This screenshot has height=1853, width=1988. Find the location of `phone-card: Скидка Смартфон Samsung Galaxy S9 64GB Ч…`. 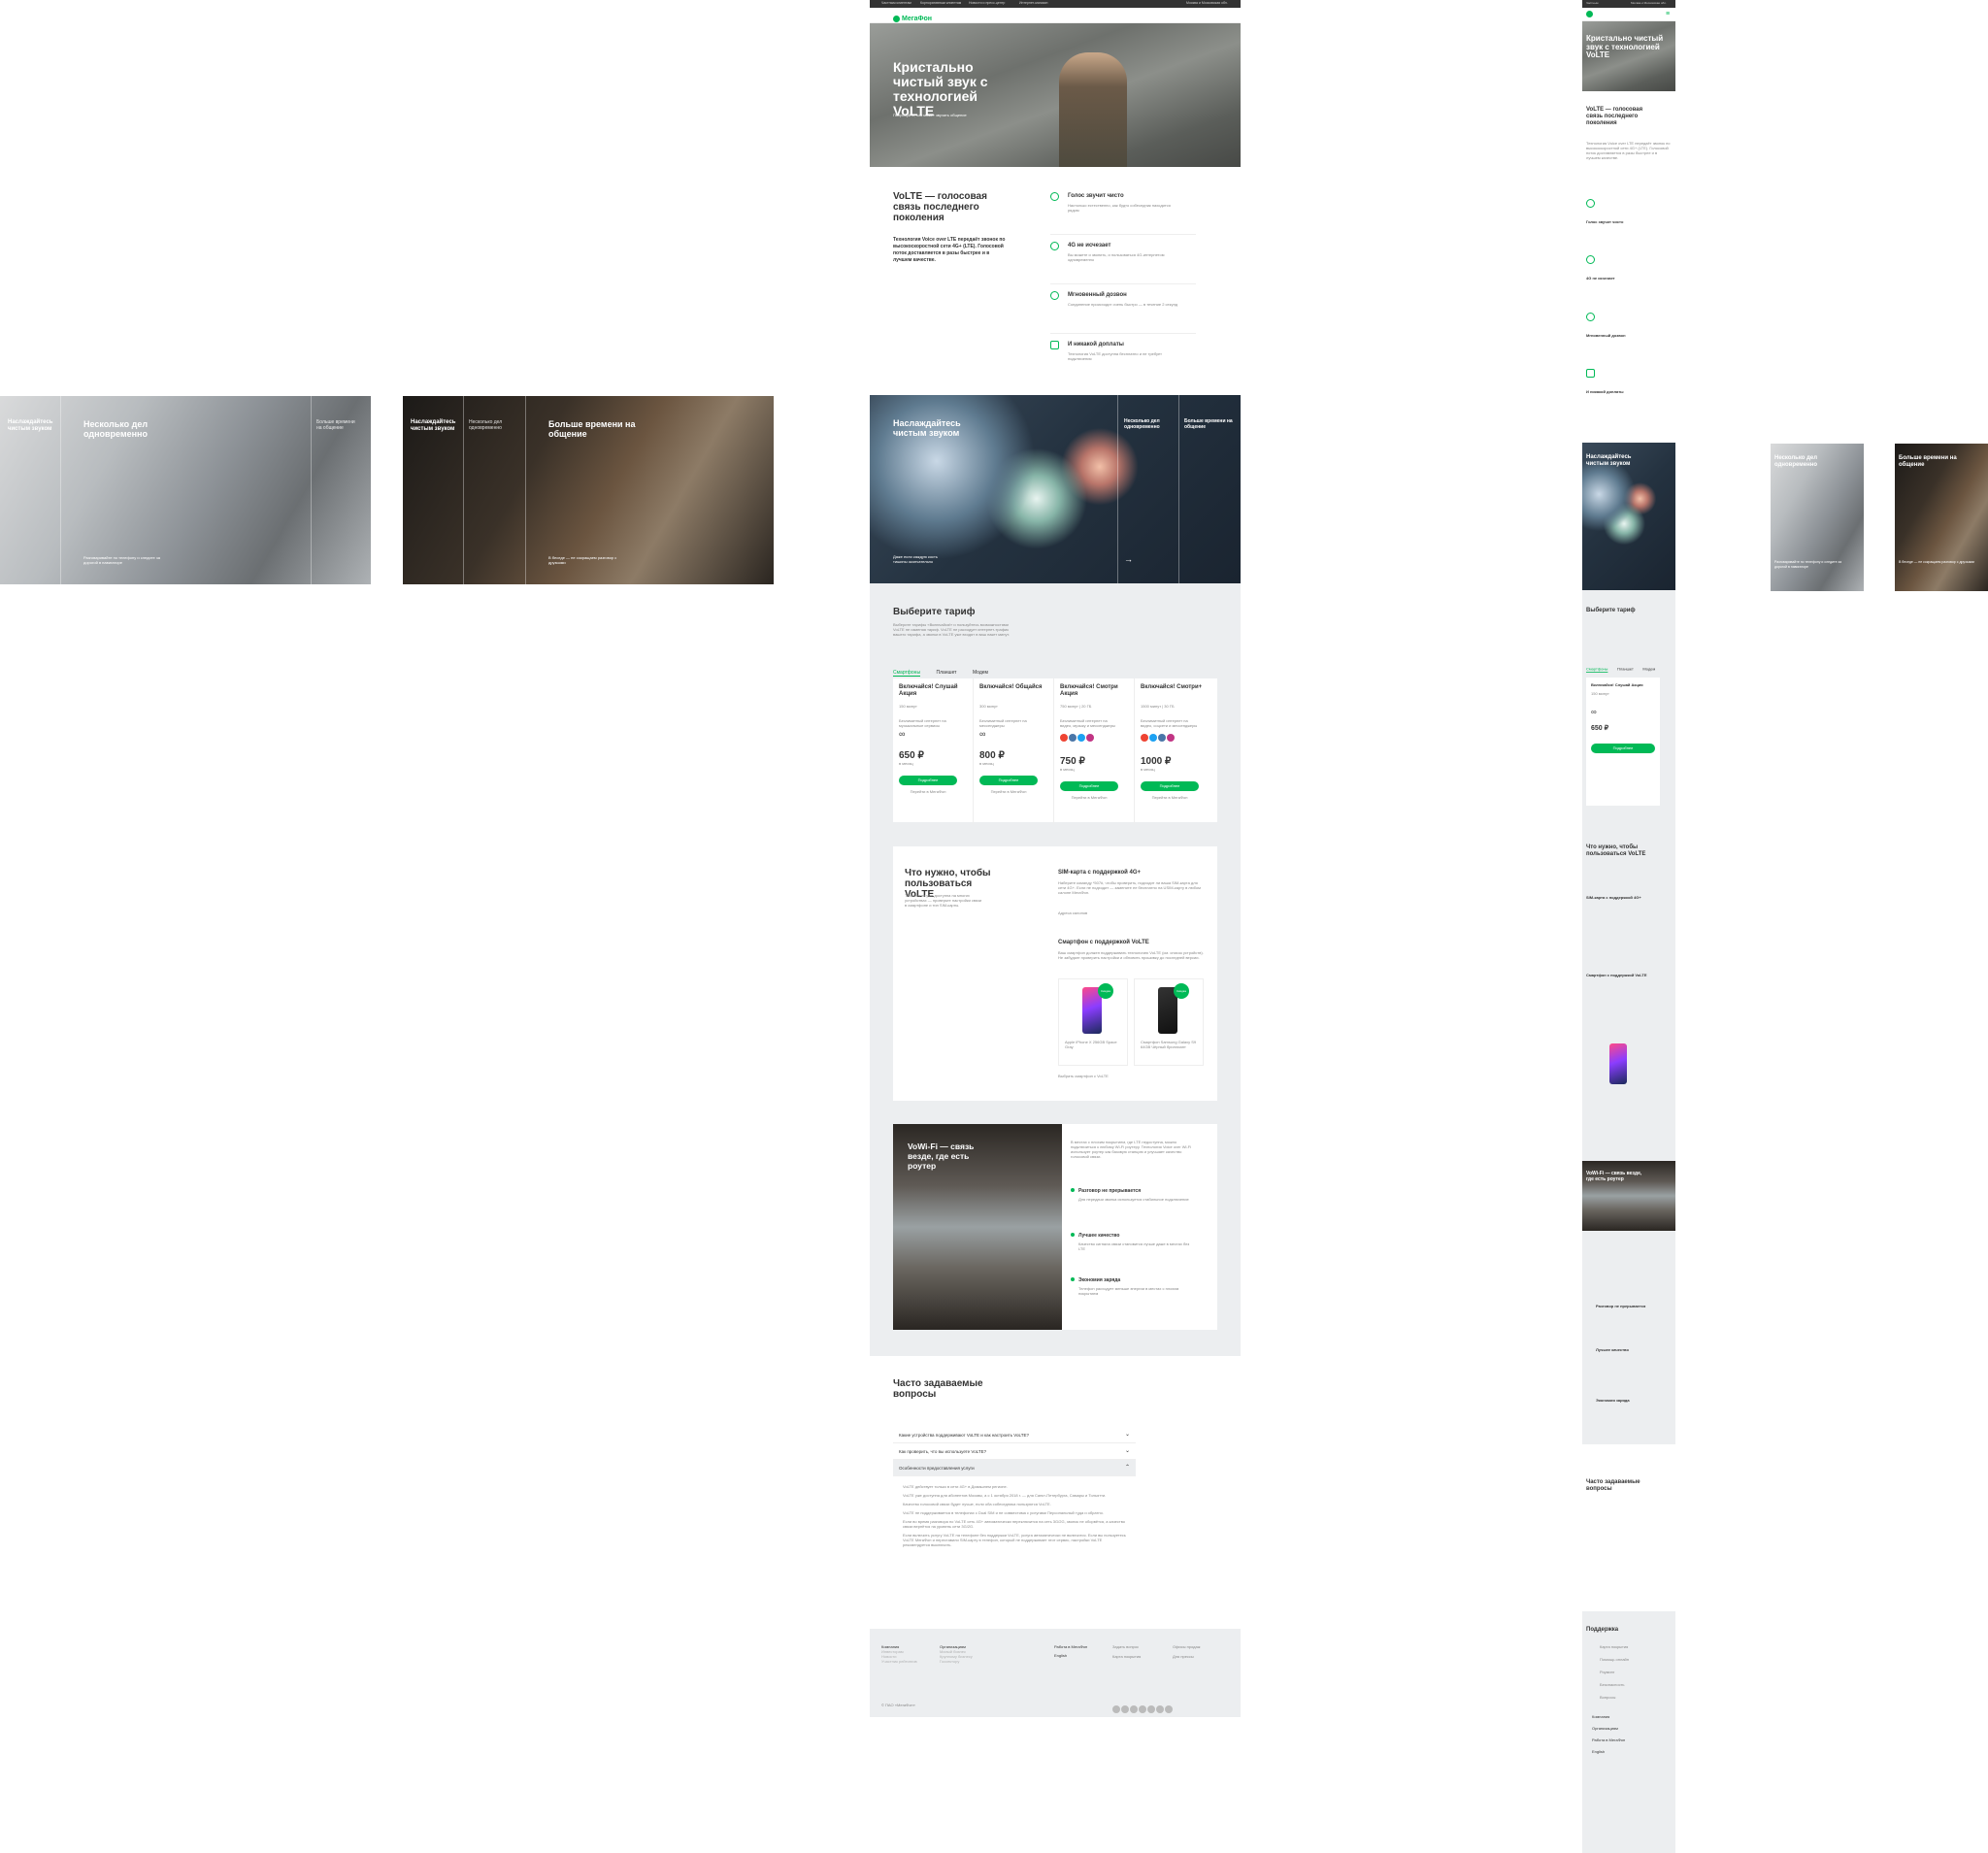

phone-card: Скидка Смартфон Samsung Galaxy S9 64GB Ч… is located at coordinates (1169, 1022).